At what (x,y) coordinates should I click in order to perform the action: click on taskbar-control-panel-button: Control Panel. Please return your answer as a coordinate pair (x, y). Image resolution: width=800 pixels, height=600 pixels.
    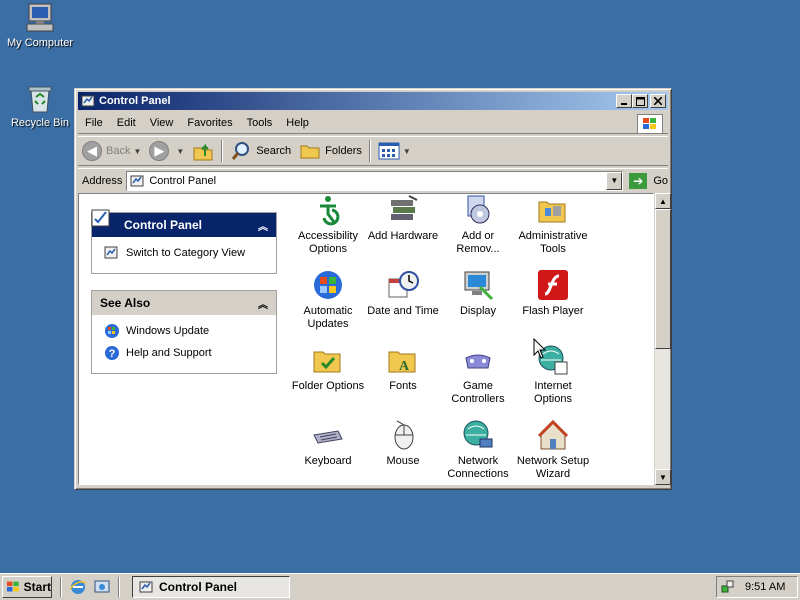
    Looking at the image, I should click on (211, 587).